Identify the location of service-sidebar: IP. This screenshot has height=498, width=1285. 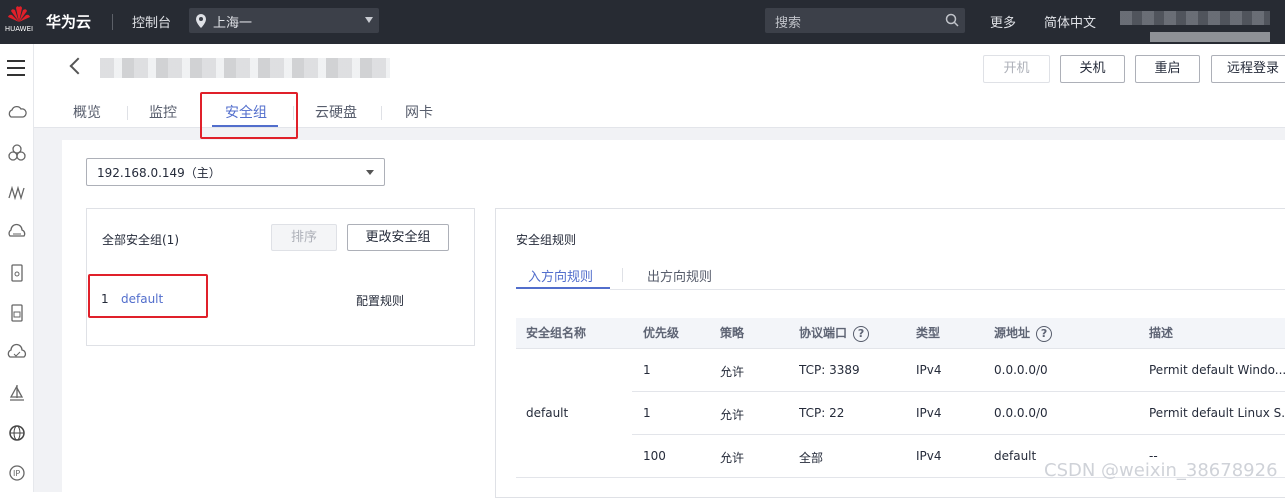
(17, 268).